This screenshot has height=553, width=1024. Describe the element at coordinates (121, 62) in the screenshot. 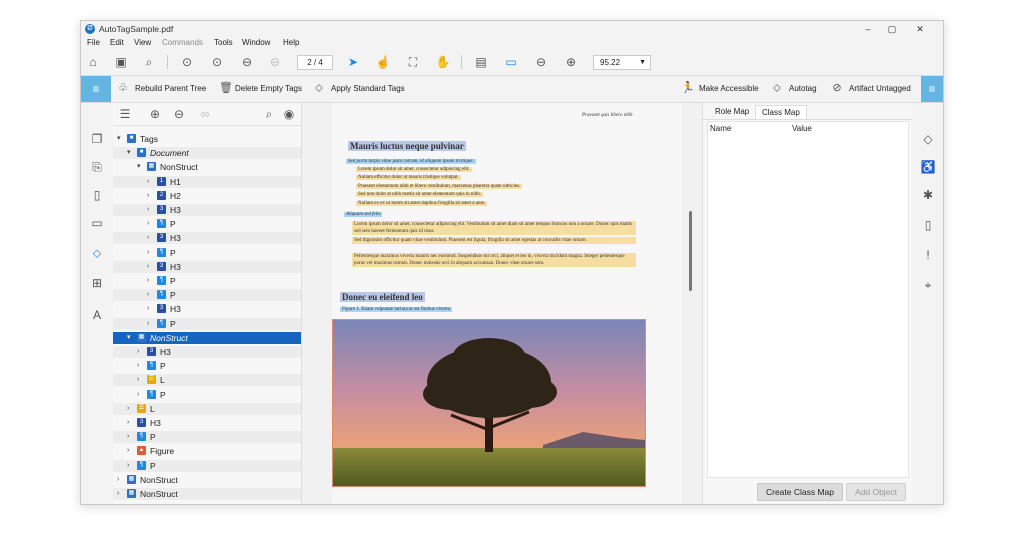

I see `save-icon: ▣` at that location.